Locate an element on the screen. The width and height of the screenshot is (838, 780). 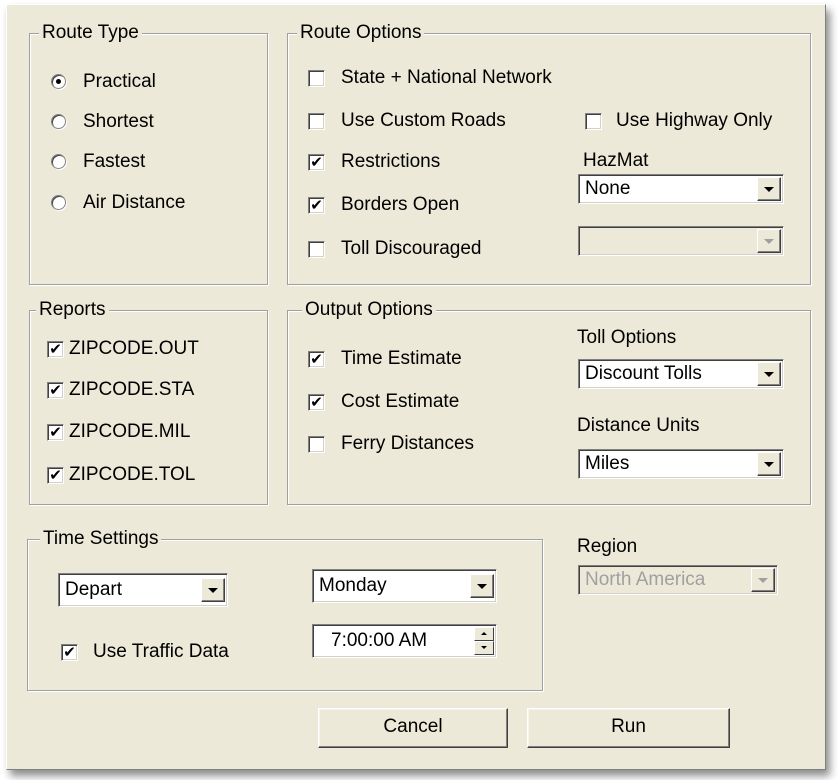
shortest-label: Shortest is located at coordinates (118, 122).